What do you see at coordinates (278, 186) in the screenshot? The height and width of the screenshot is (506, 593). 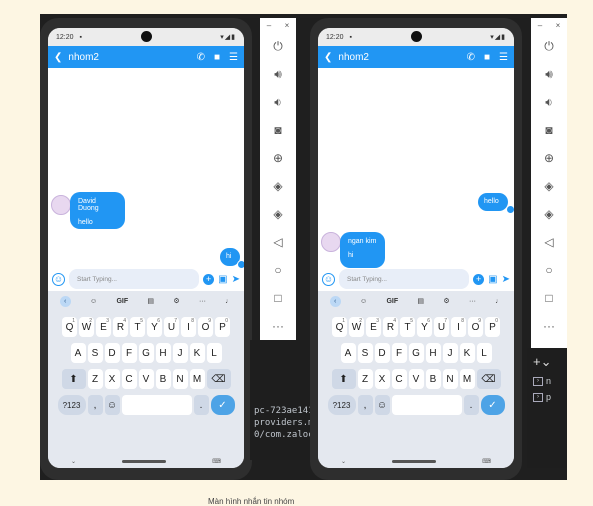 I see `rotate-left-icon: ◈` at bounding box center [278, 186].